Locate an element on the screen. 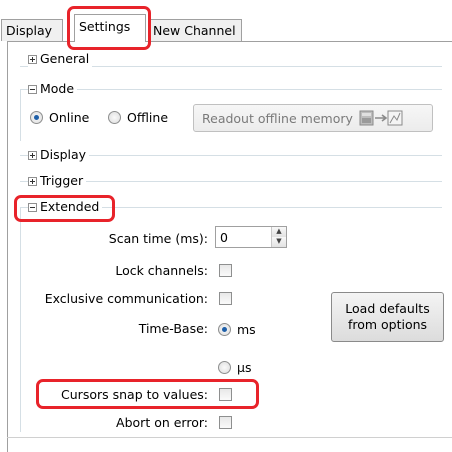 The width and height of the screenshot is (452, 452). load-defaults-button: Load defaults from options is located at coordinates (387, 317).